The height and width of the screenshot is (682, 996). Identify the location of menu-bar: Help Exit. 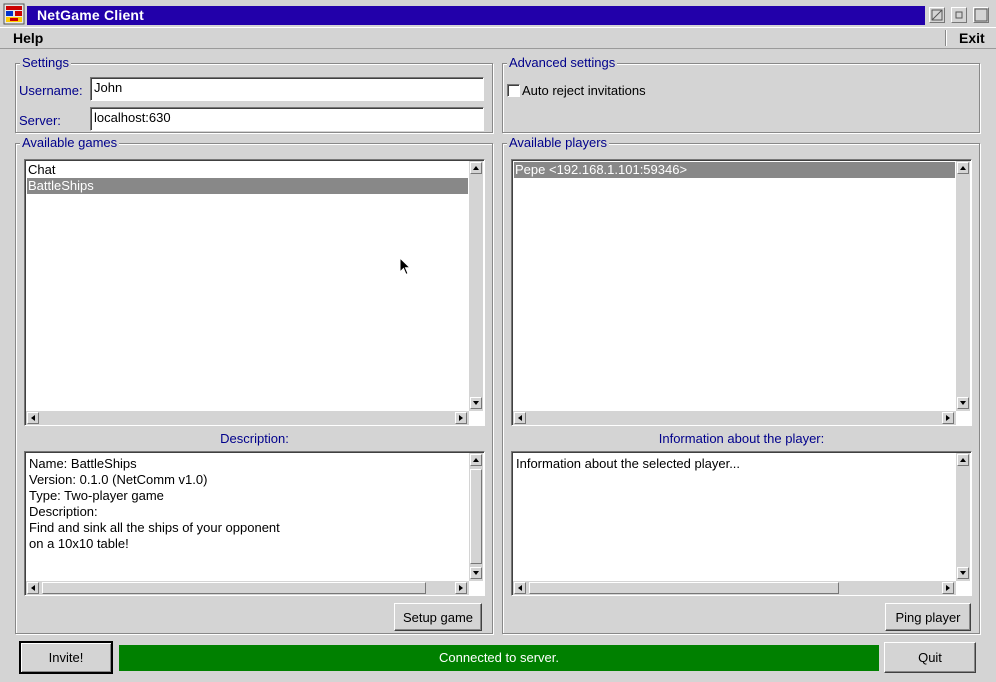
(498, 38).